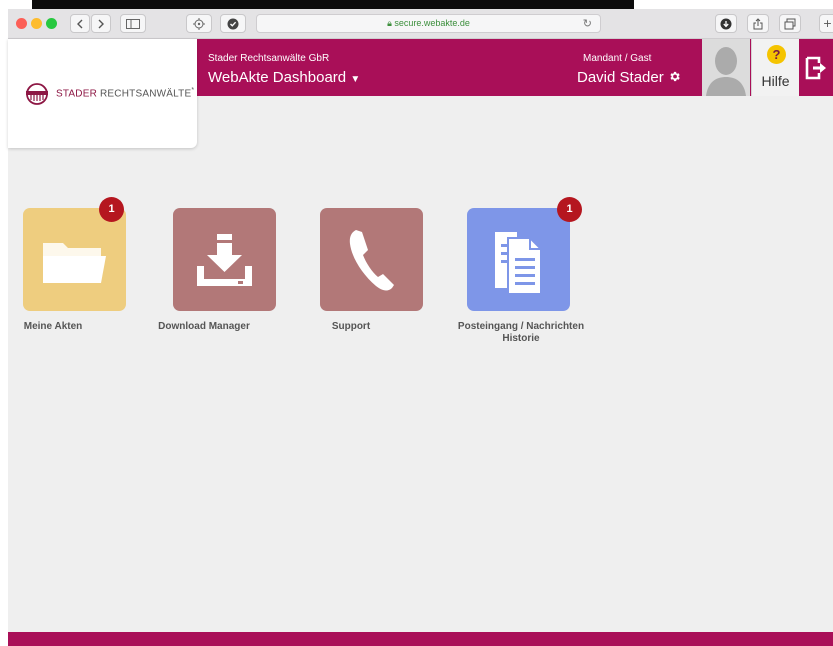 This screenshot has height=646, width=833. I want to click on tabs-icon, so click(790, 23).